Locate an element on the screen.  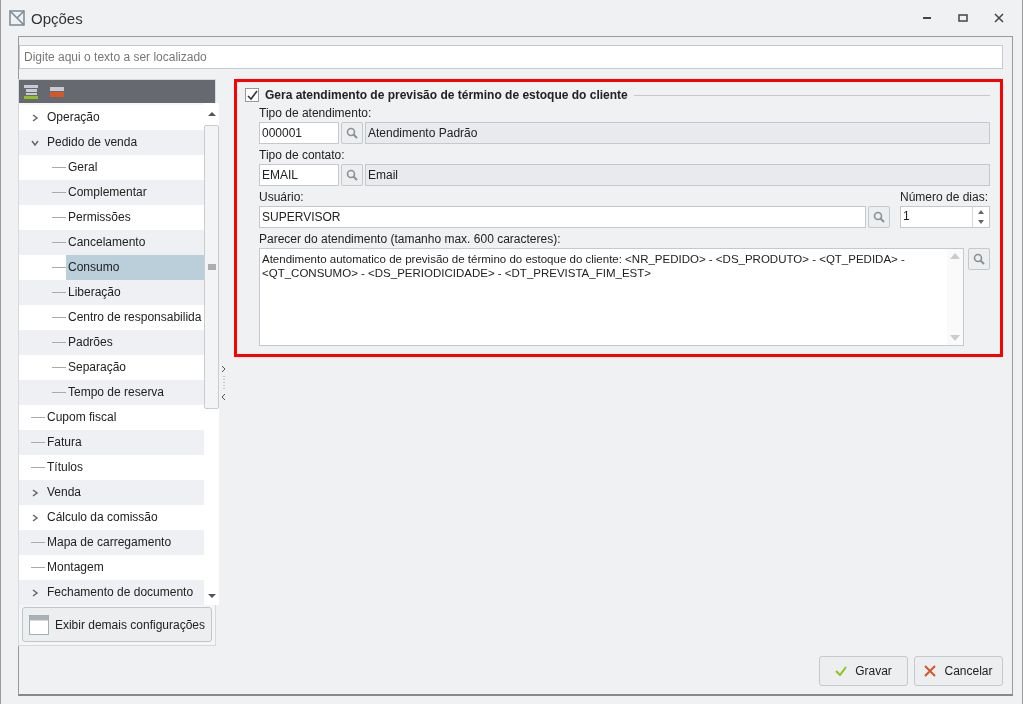
field-label: Número de dias: is located at coordinates (945, 197).